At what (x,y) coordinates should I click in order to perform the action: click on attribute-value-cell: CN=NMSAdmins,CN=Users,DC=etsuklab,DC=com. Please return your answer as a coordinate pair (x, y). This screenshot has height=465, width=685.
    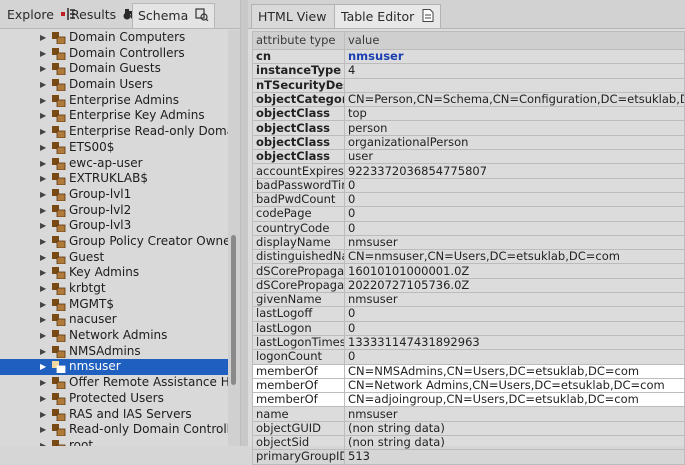
    Looking at the image, I should click on (514, 371).